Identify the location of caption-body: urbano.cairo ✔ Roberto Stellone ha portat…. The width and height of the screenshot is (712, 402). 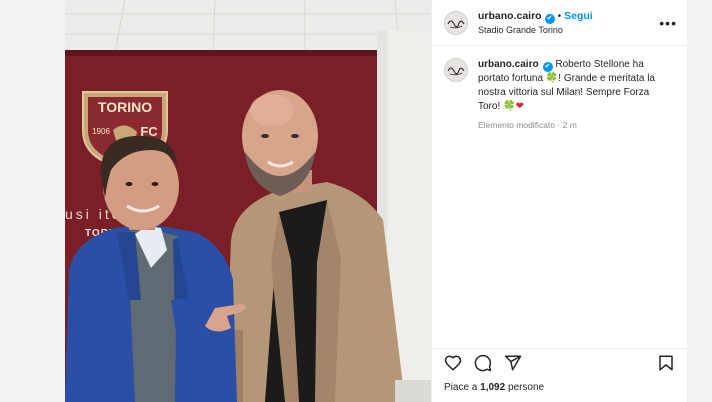
(573, 94).